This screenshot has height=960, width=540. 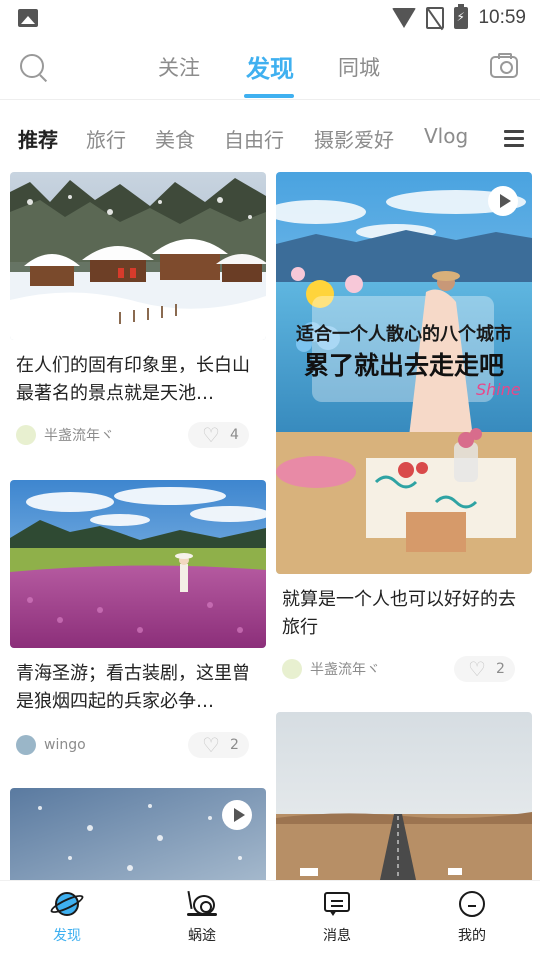 I want to click on feed-card: 青海圣游；看古装剧，这里曾是狼烟四起的兵家必争… wingo ♡ 2, so click(x=138, y=625).